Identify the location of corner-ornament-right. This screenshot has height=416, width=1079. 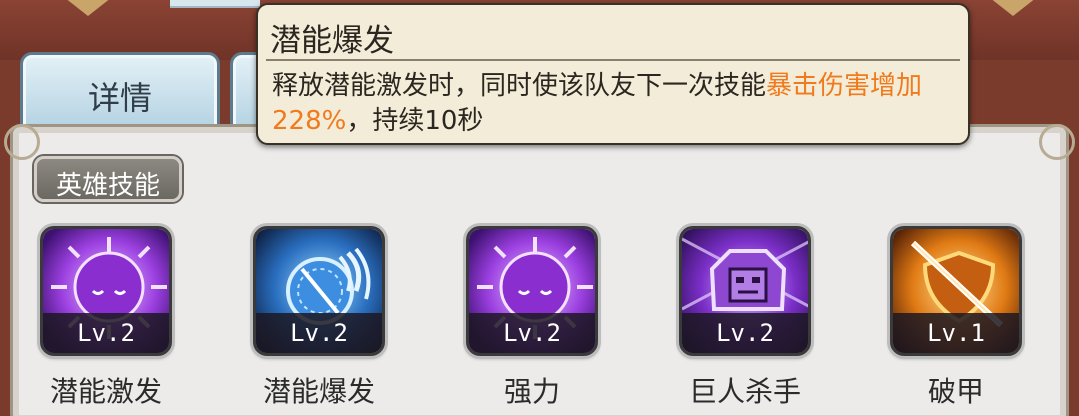
(1013, 8).